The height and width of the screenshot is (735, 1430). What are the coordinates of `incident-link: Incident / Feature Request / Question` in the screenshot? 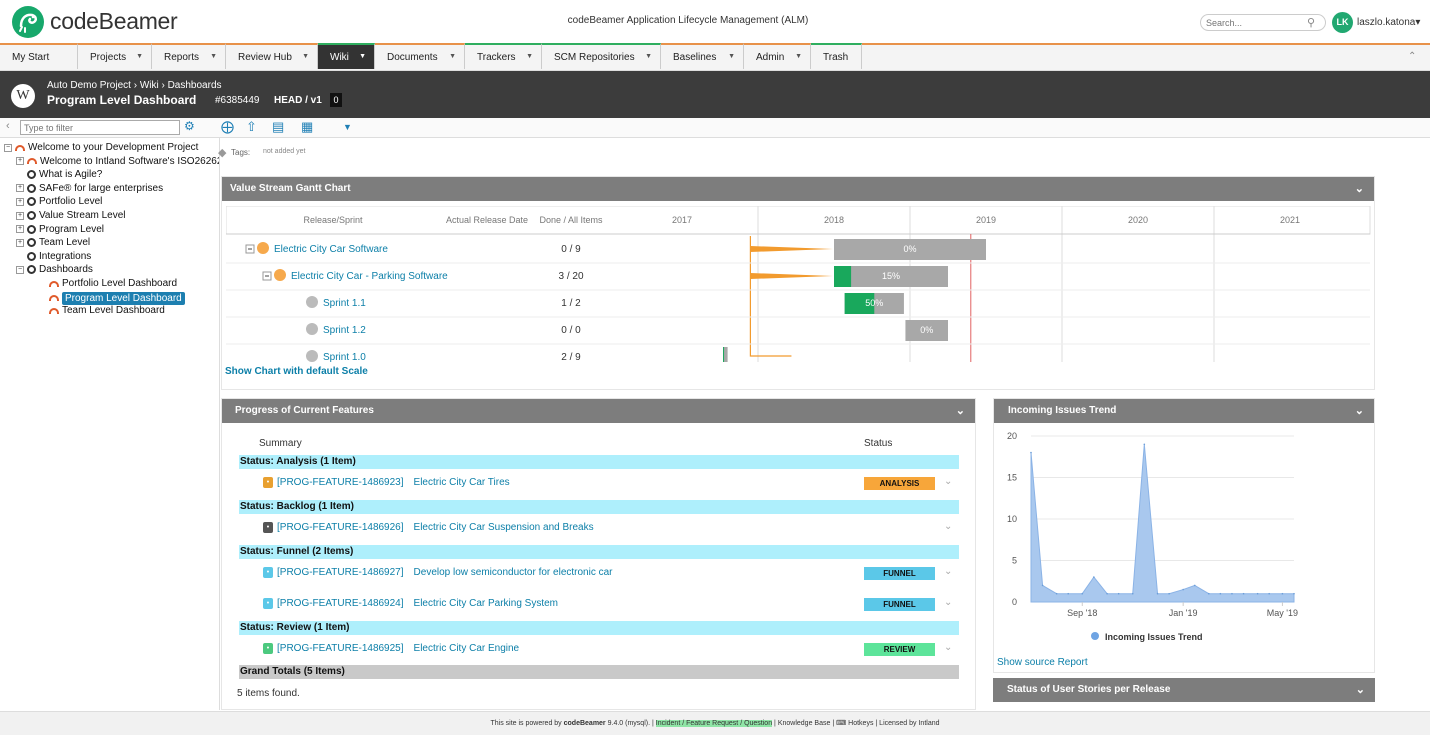 It's located at (714, 723).